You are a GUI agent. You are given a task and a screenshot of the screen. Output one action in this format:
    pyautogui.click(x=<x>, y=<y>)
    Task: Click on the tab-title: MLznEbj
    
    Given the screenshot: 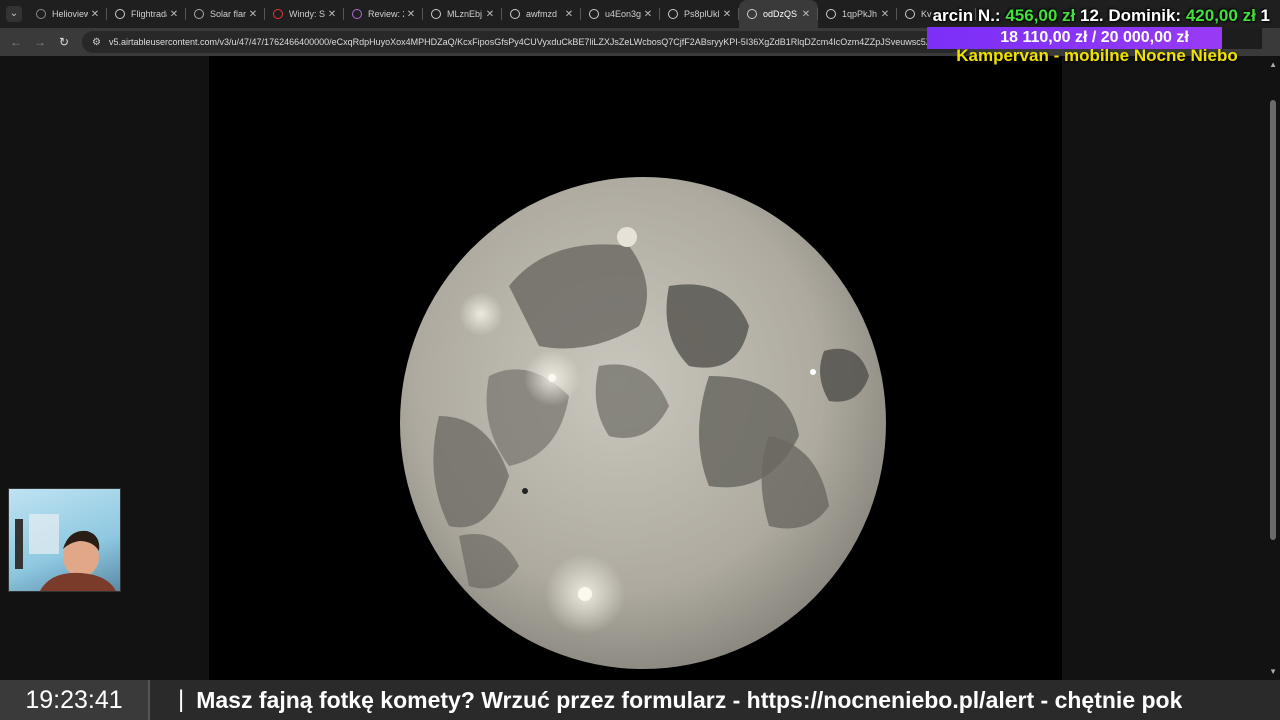 What is the action you would take?
    pyautogui.click(x=465, y=14)
    